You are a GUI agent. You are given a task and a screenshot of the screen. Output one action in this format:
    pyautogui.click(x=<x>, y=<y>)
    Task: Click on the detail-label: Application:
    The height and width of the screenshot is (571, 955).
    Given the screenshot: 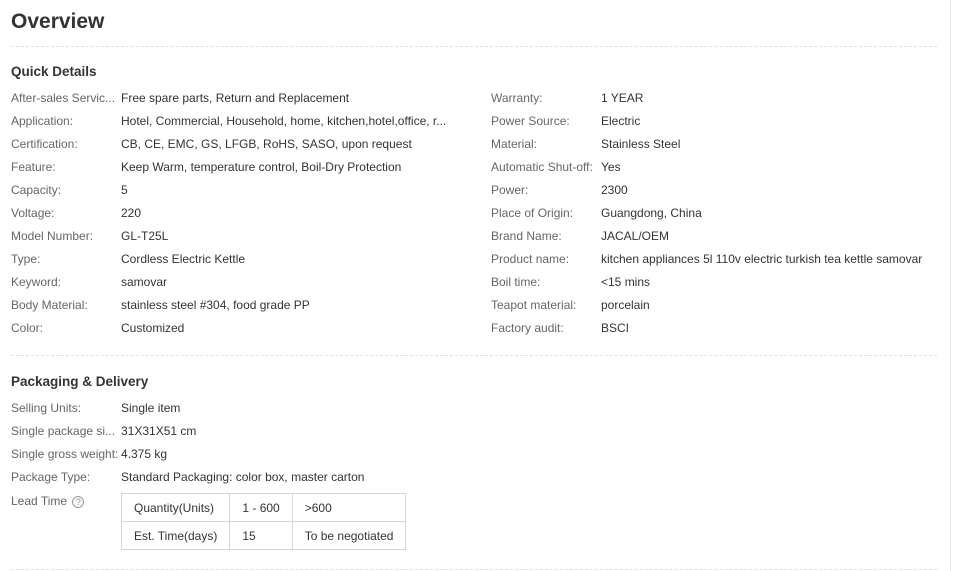 What is the action you would take?
    pyautogui.click(x=42, y=121)
    